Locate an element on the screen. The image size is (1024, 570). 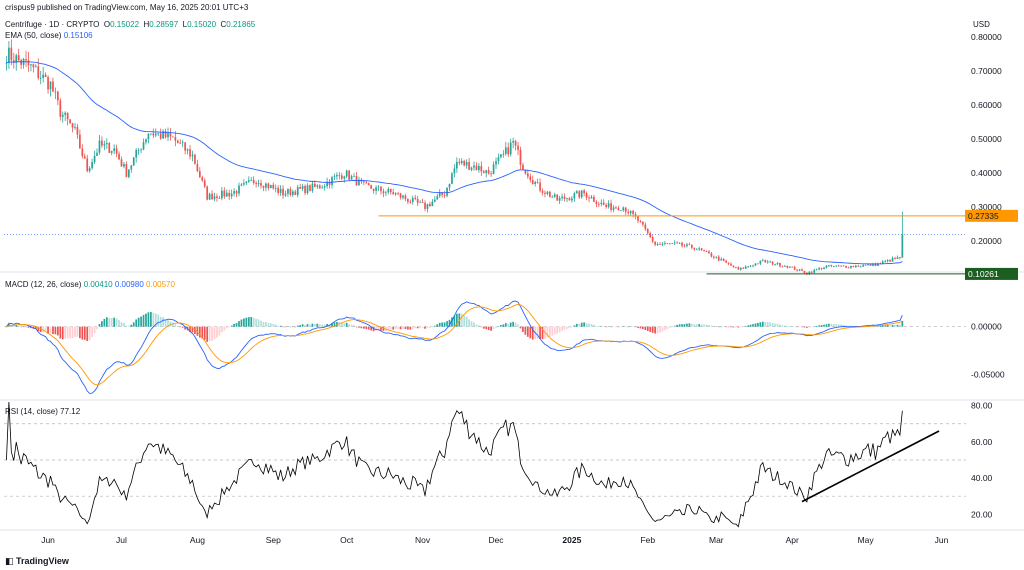
price-tick-label: 0.60000 is located at coordinates (986, 105).